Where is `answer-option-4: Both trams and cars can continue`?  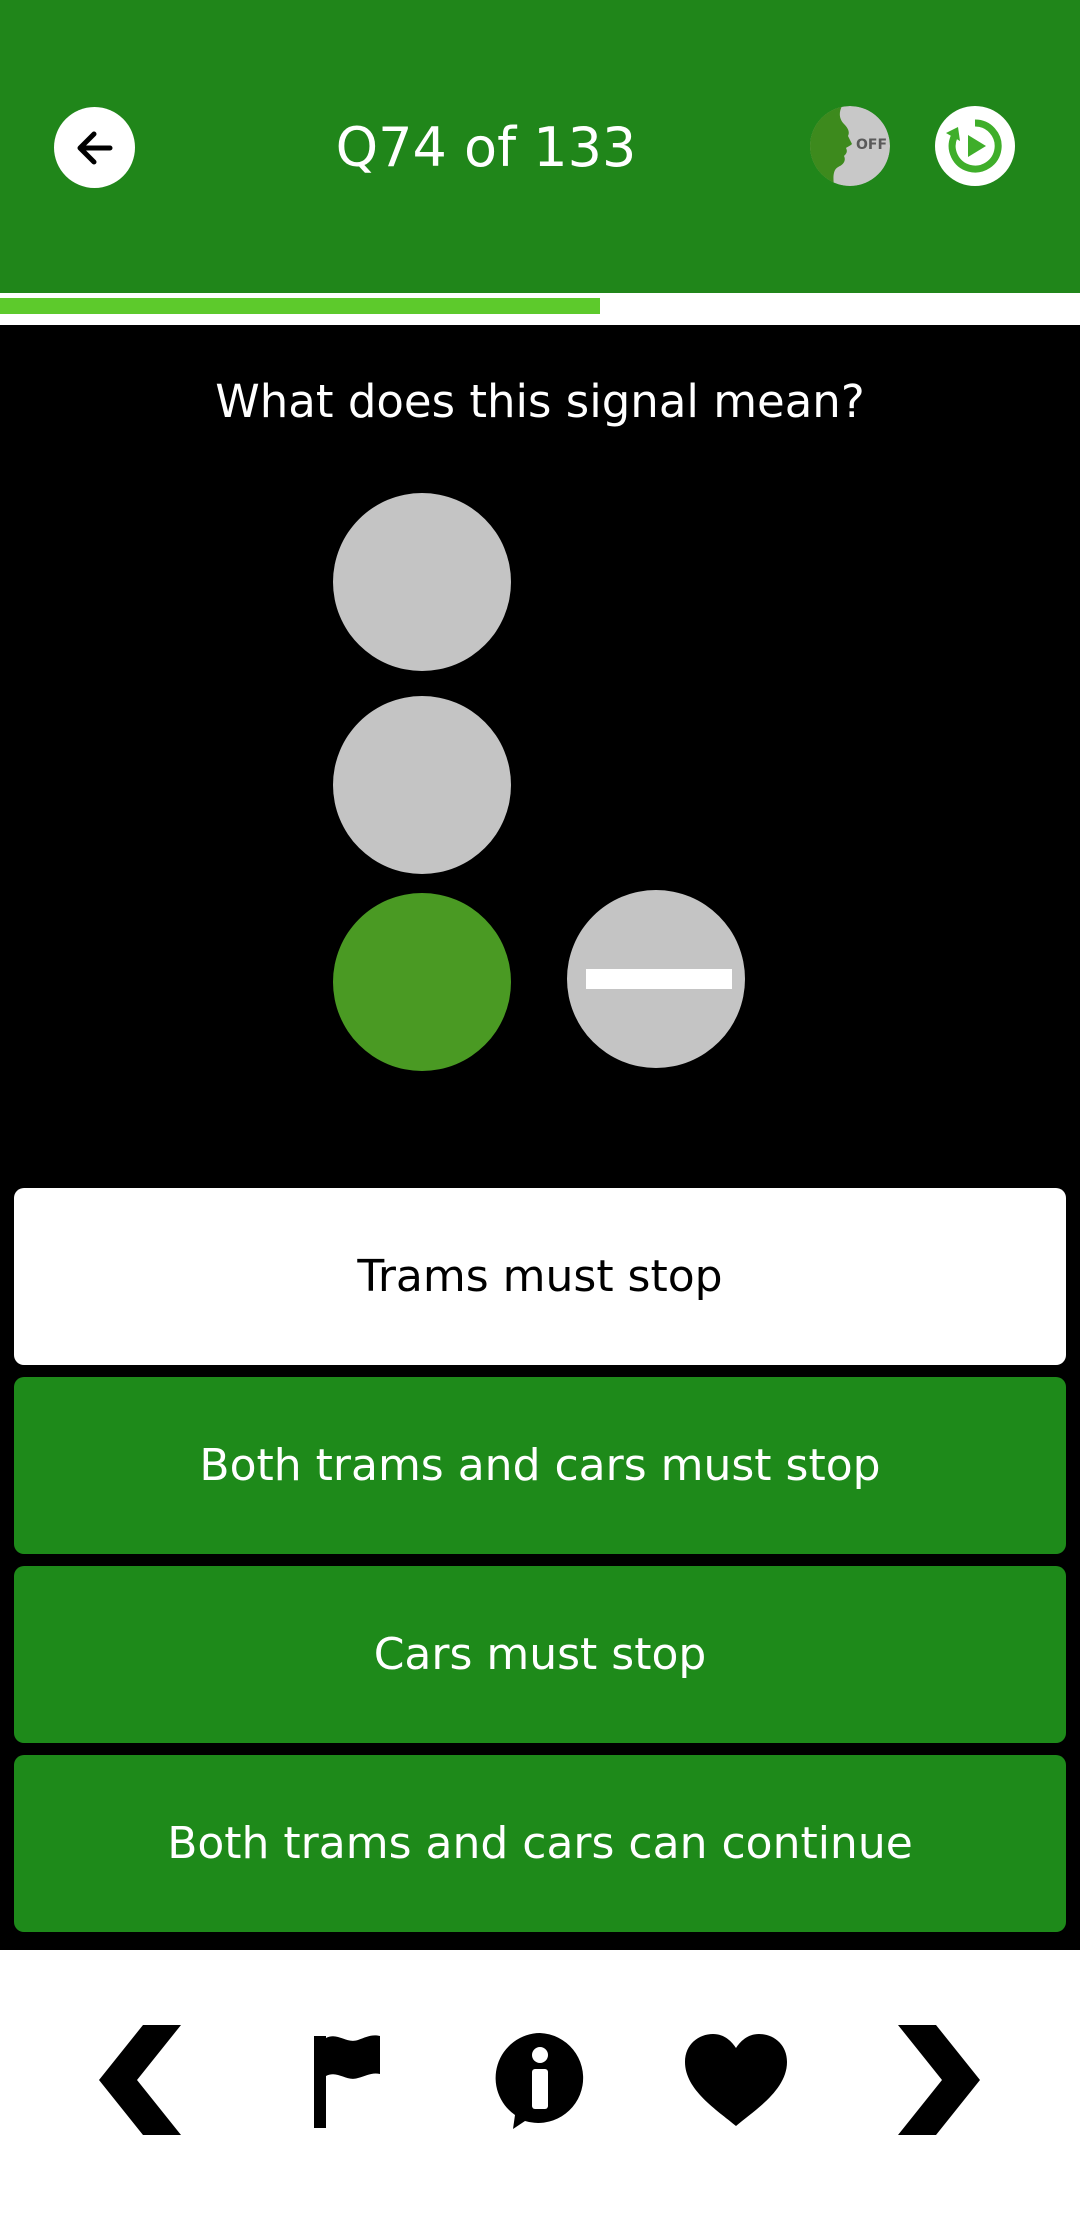 answer-option-4: Both trams and cars can continue is located at coordinates (540, 1843).